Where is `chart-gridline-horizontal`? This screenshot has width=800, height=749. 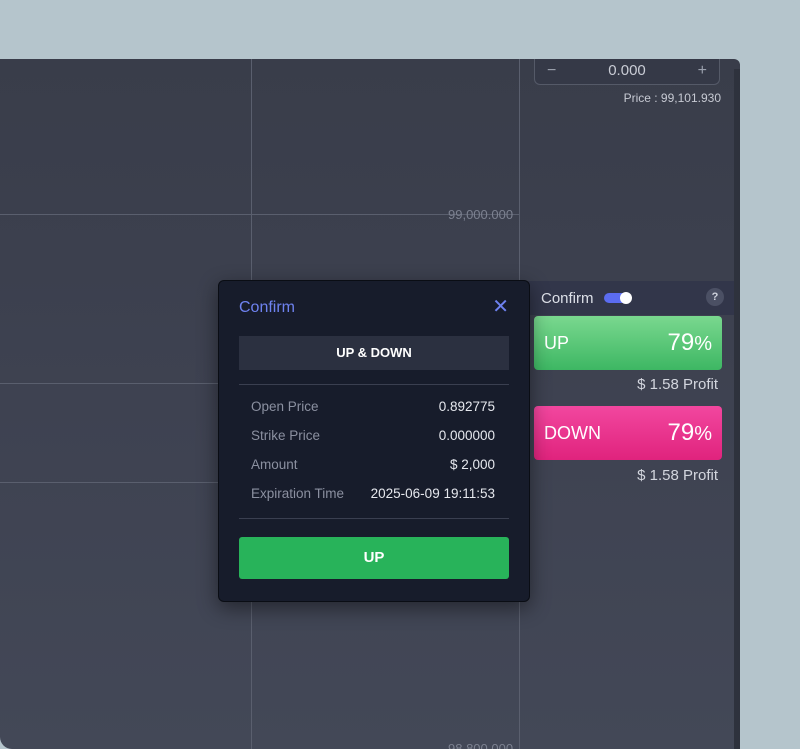
chart-gridline-horizontal is located at coordinates (259, 214).